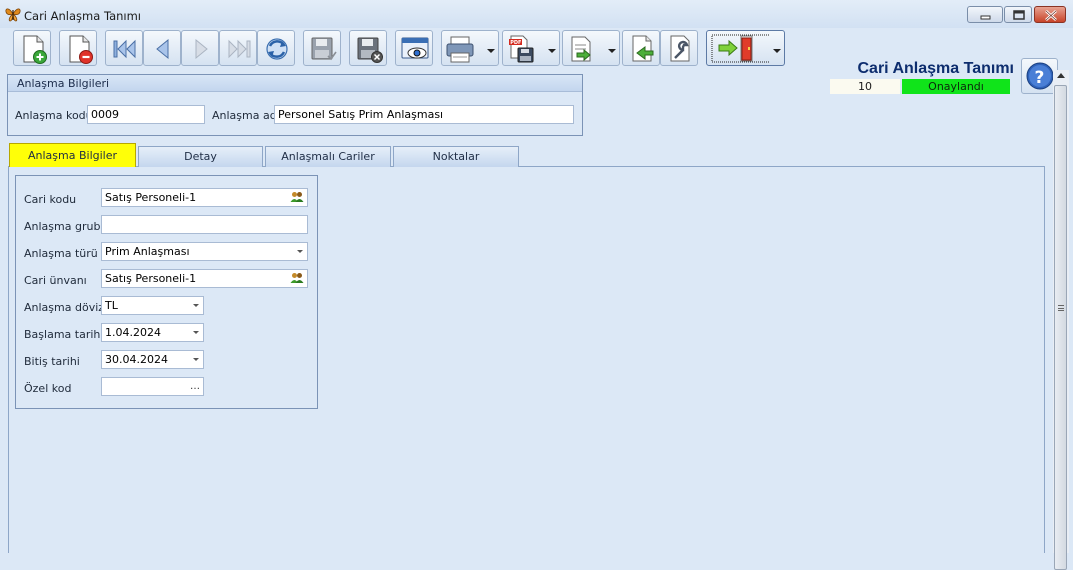  I want to click on tab-detail: Detay, so click(200, 156).